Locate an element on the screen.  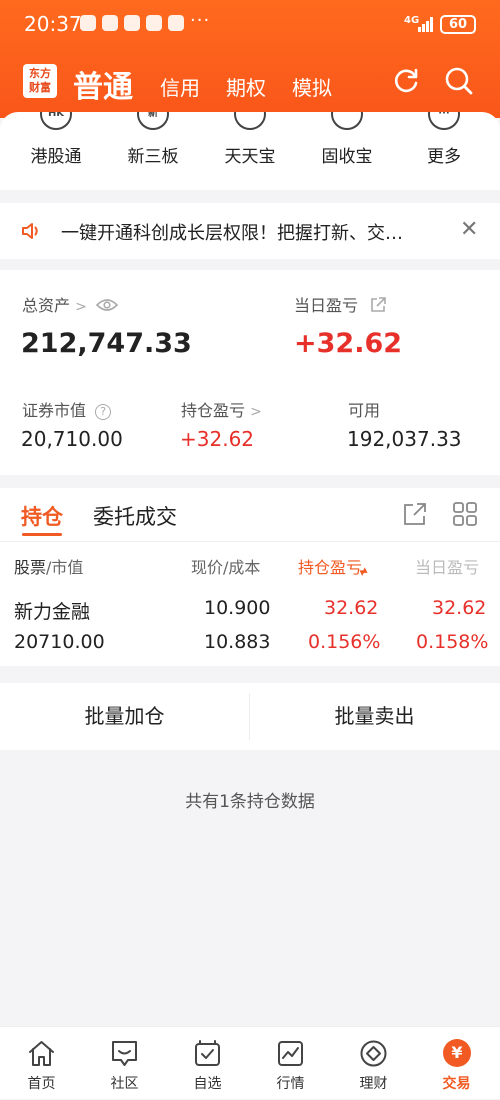
network-type: 4G is located at coordinates (412, 20).